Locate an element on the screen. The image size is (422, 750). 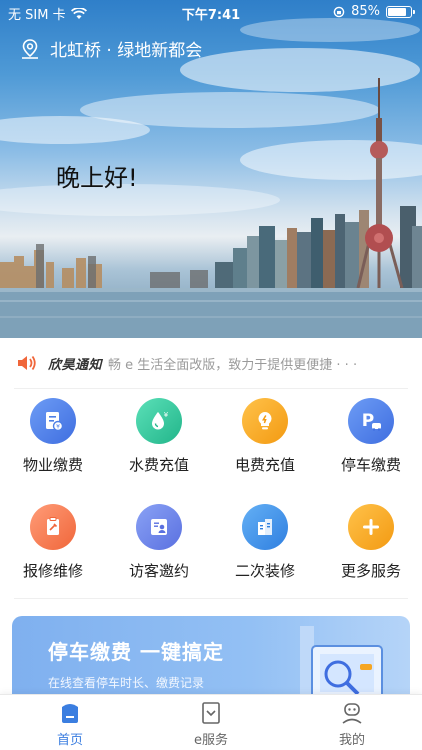
tab-home: 首页 is located at coordinates (70, 724).